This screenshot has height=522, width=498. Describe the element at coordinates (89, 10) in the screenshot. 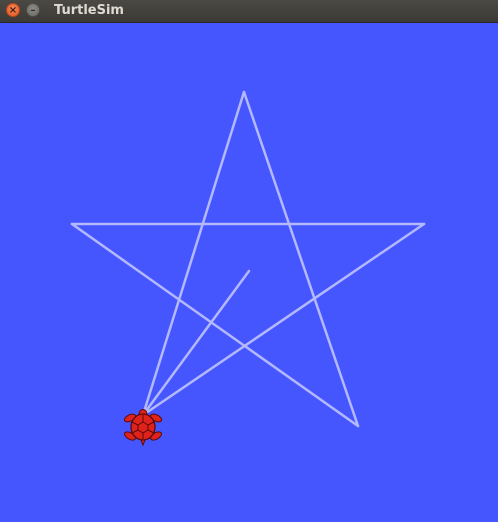

I see `window-title: TurtleSim` at that location.